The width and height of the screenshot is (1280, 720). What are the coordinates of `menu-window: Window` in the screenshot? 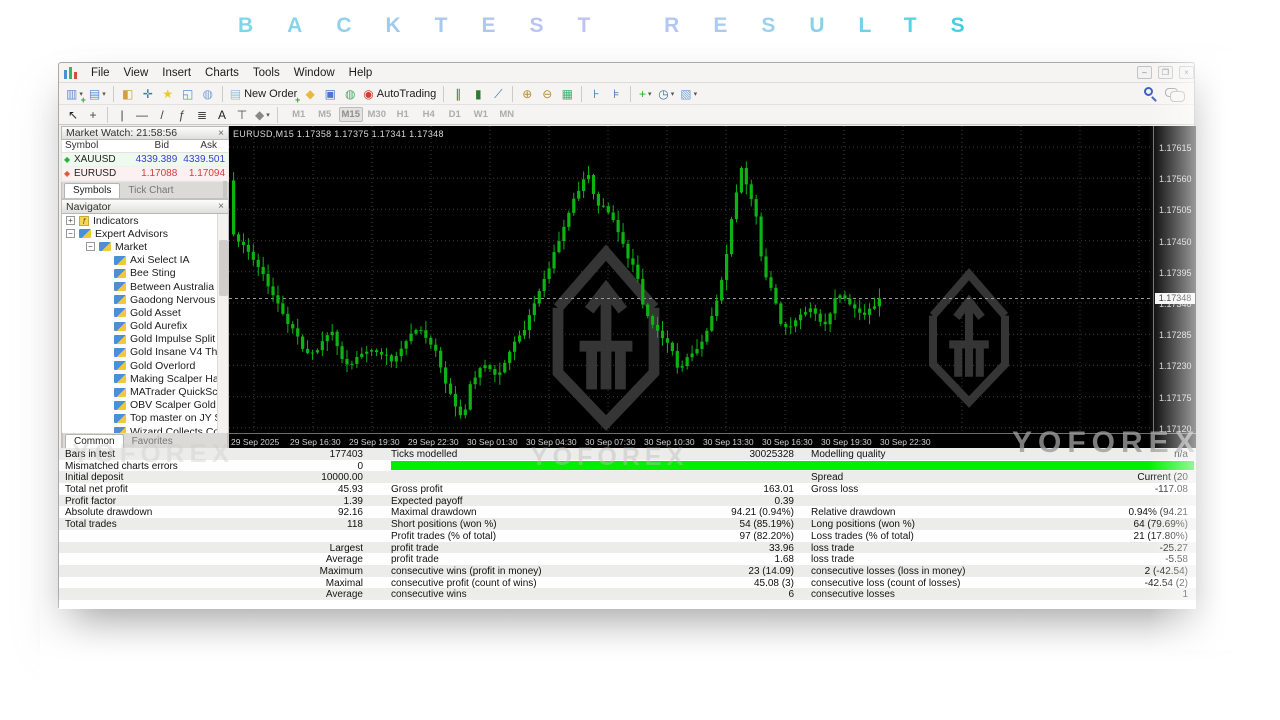 It's located at (314, 73).